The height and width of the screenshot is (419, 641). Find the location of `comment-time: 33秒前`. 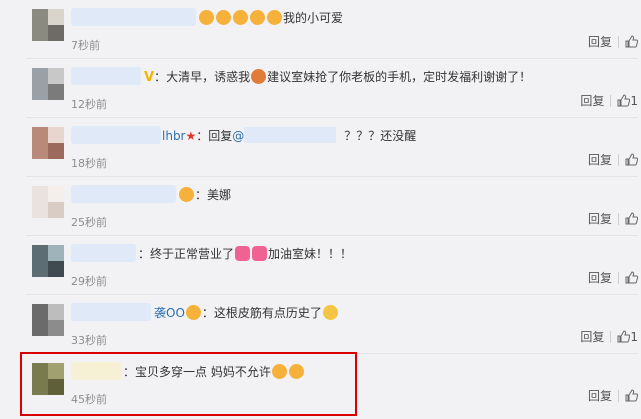

comment-time: 33秒前 is located at coordinates (89, 340).